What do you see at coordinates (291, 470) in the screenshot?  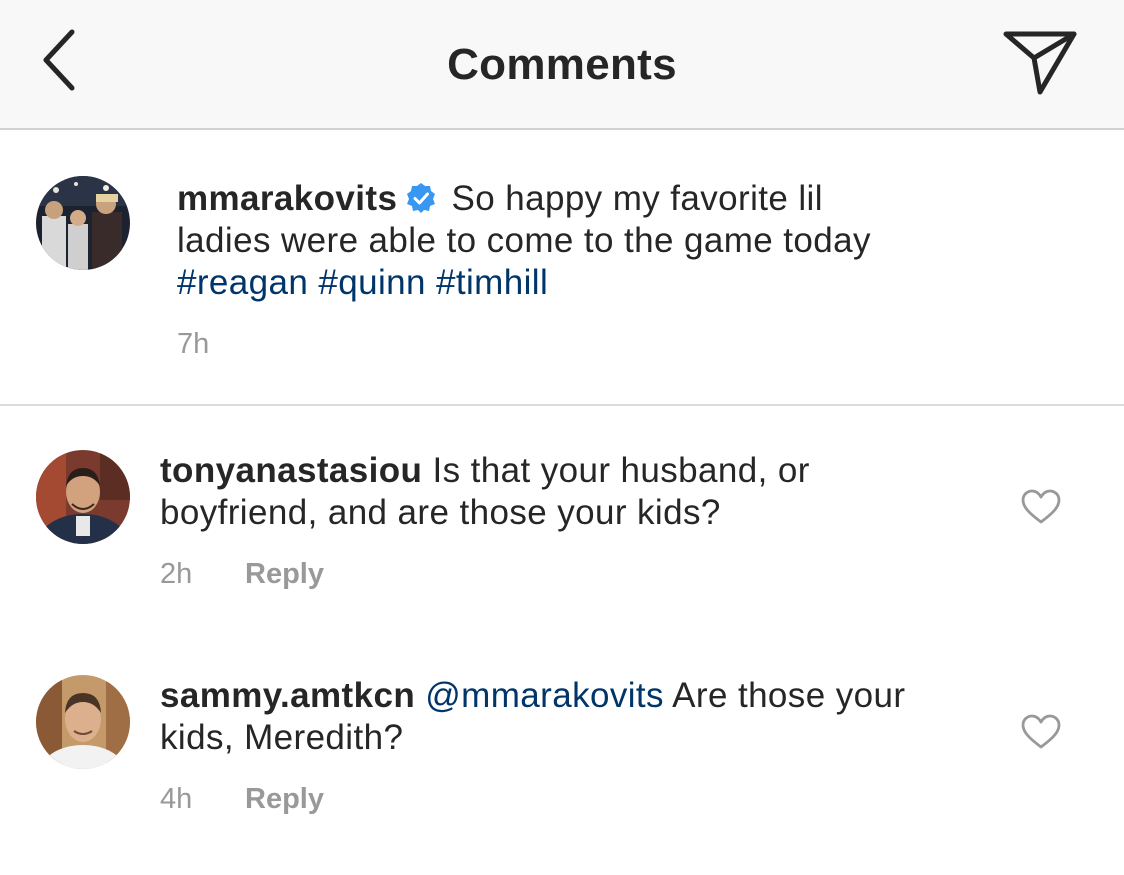 I see `comment-username: tonyanastasiou` at bounding box center [291, 470].